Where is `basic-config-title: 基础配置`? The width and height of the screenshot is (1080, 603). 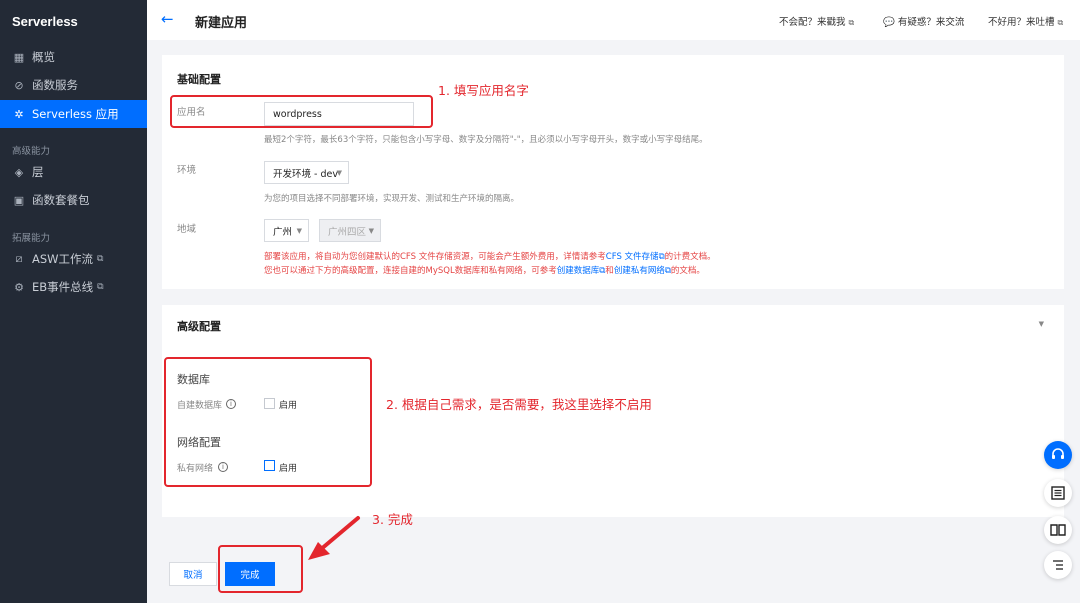 basic-config-title: 基础配置 is located at coordinates (199, 79).